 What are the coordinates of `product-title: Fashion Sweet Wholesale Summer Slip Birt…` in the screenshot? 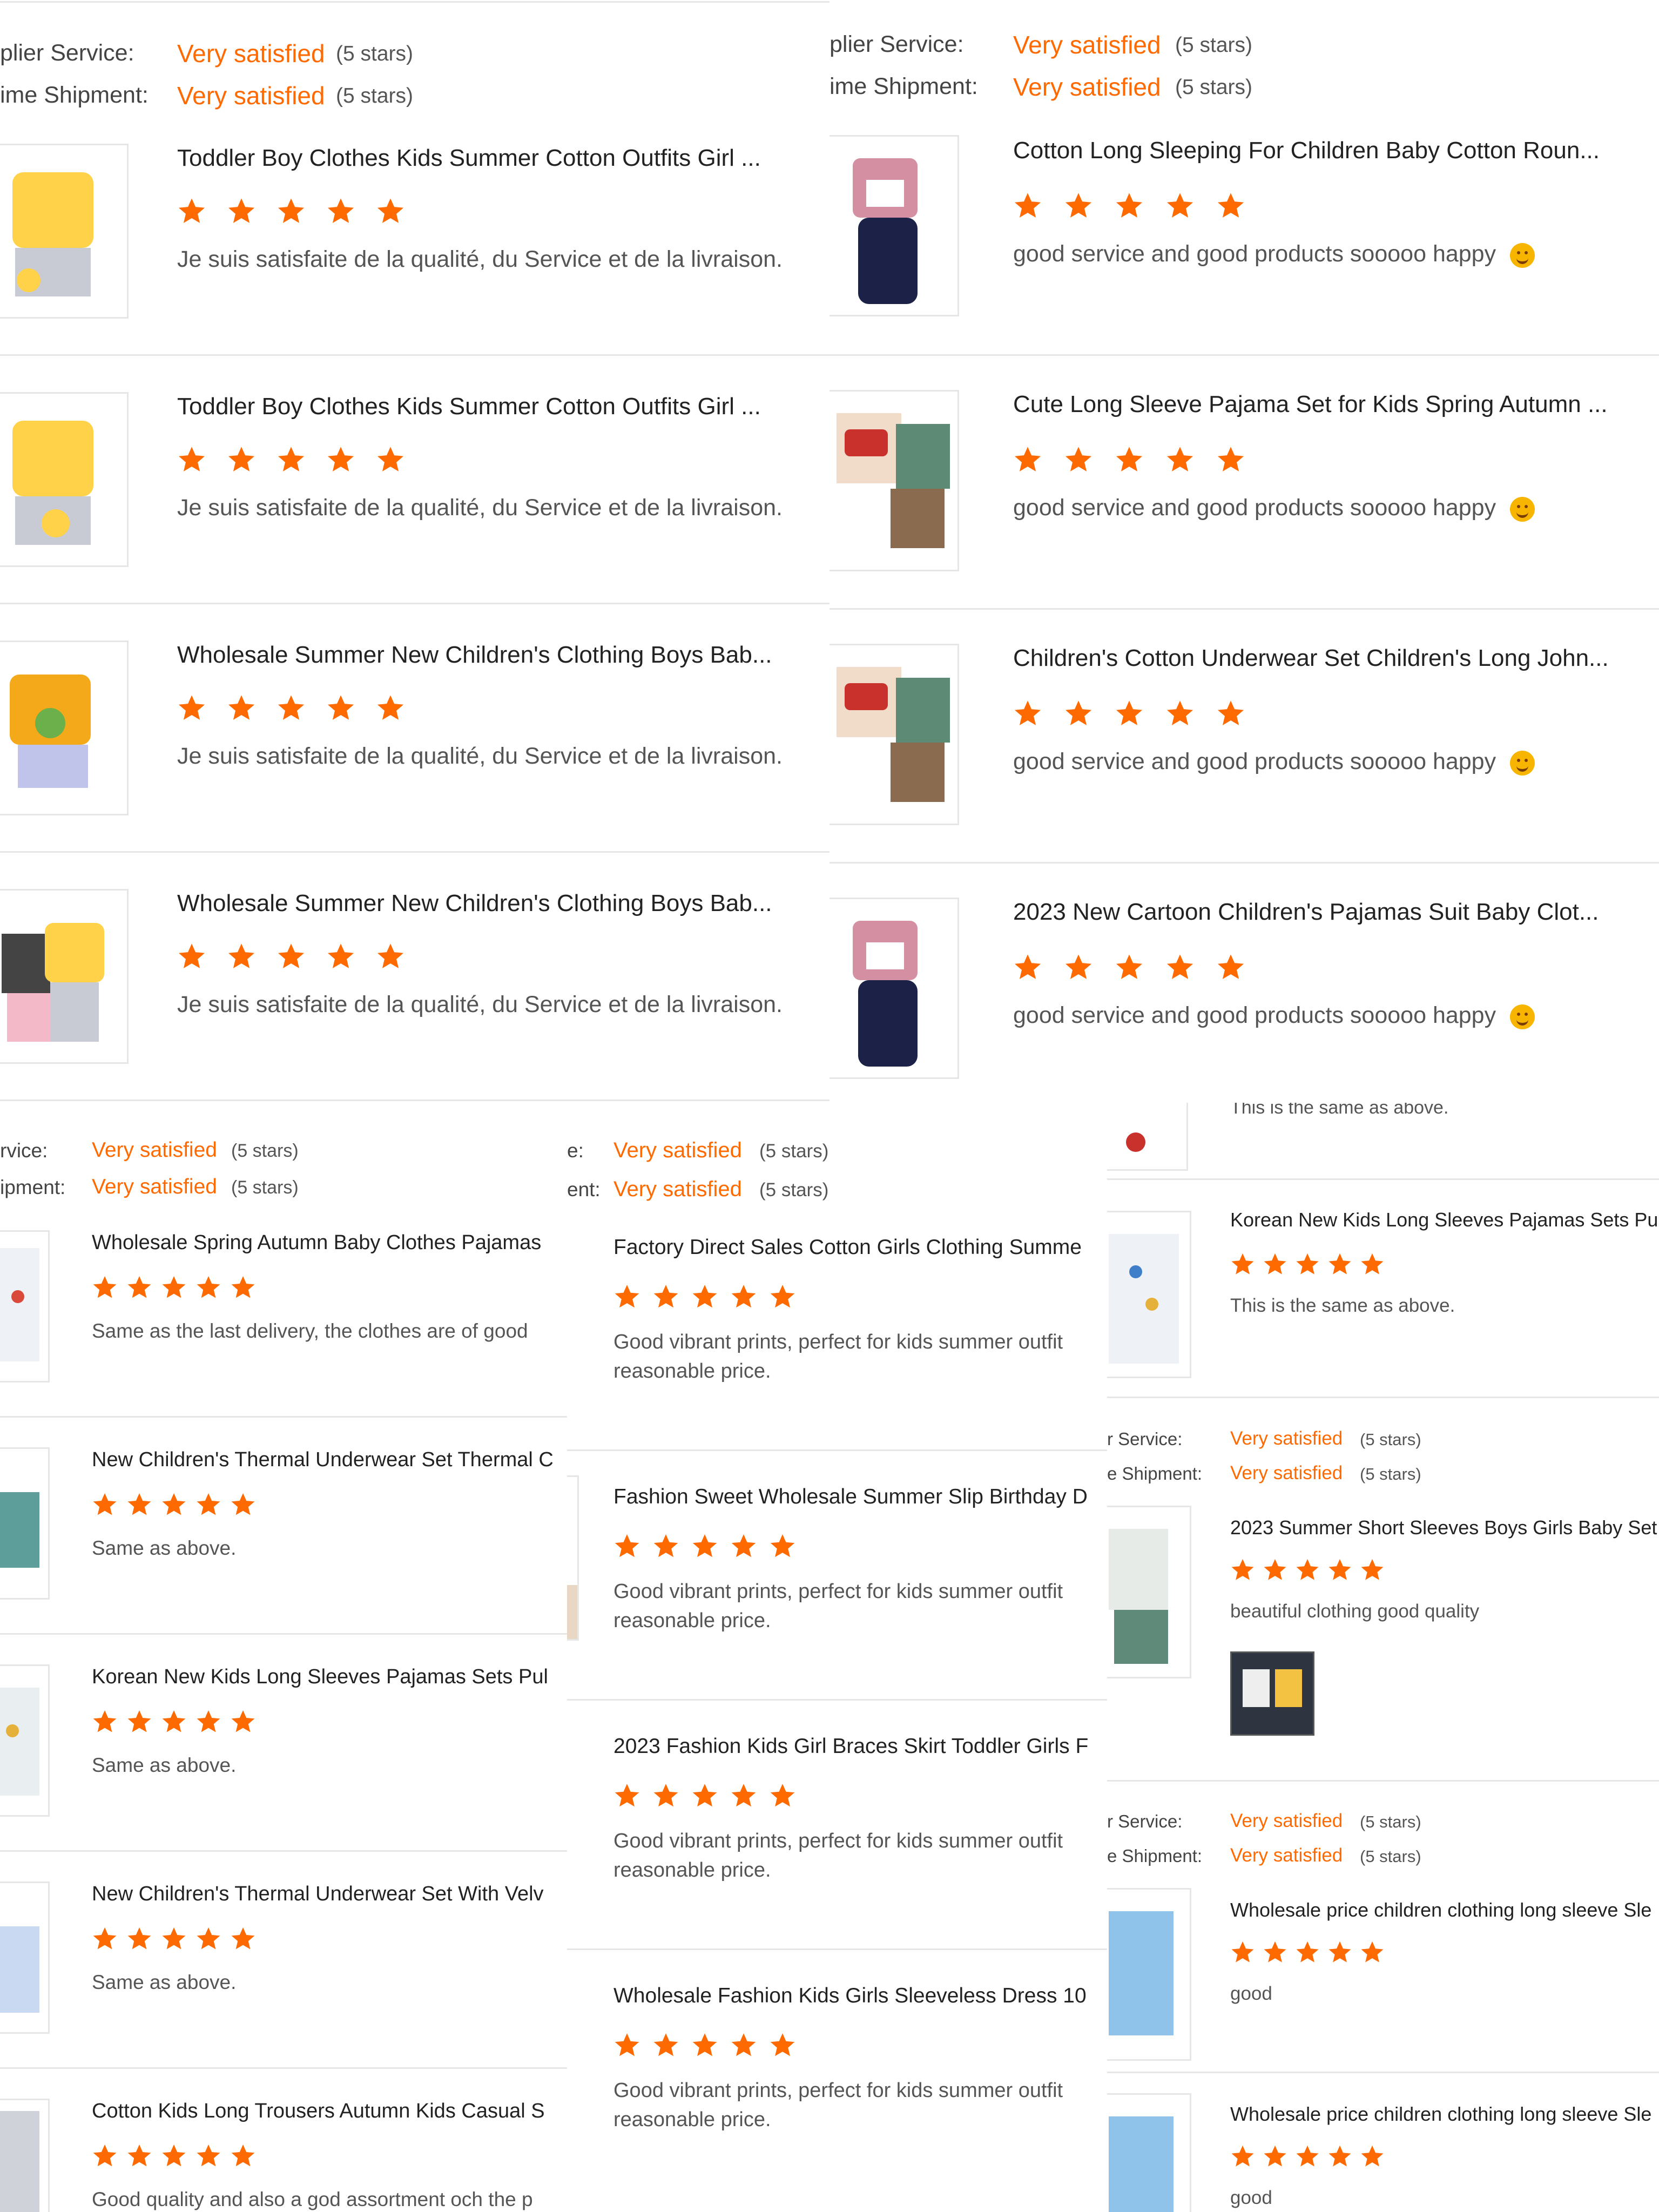 It's located at (850, 1497).